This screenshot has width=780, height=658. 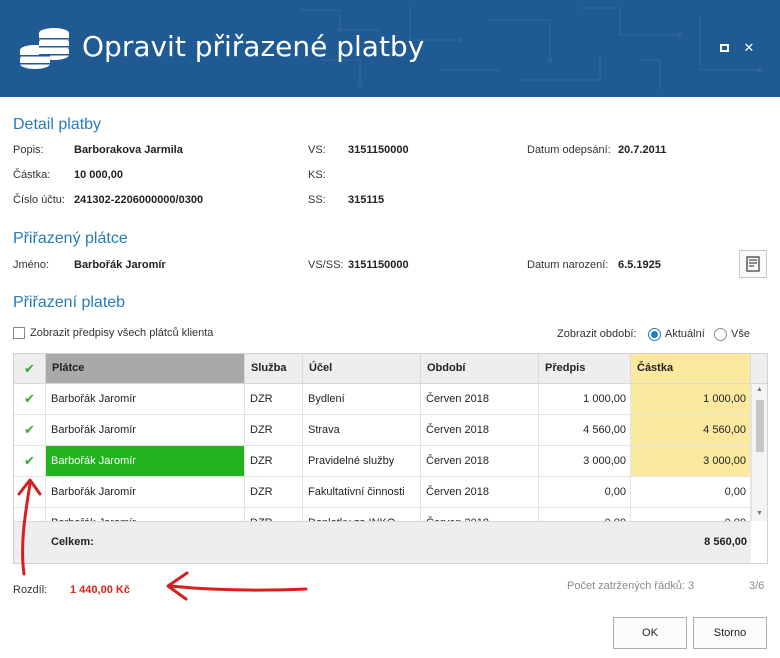 I want to click on rozdil-label: Rozdíl:, so click(x=30, y=590).